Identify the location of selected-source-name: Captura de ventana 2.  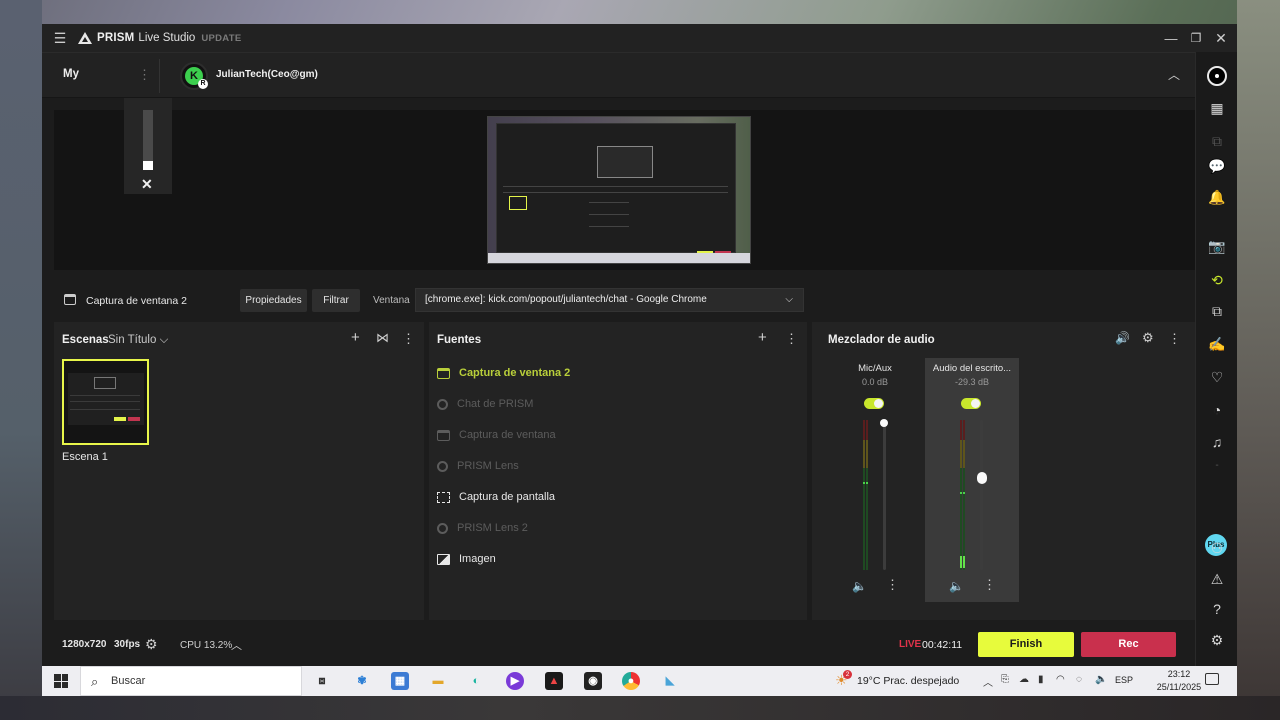
(136, 301).